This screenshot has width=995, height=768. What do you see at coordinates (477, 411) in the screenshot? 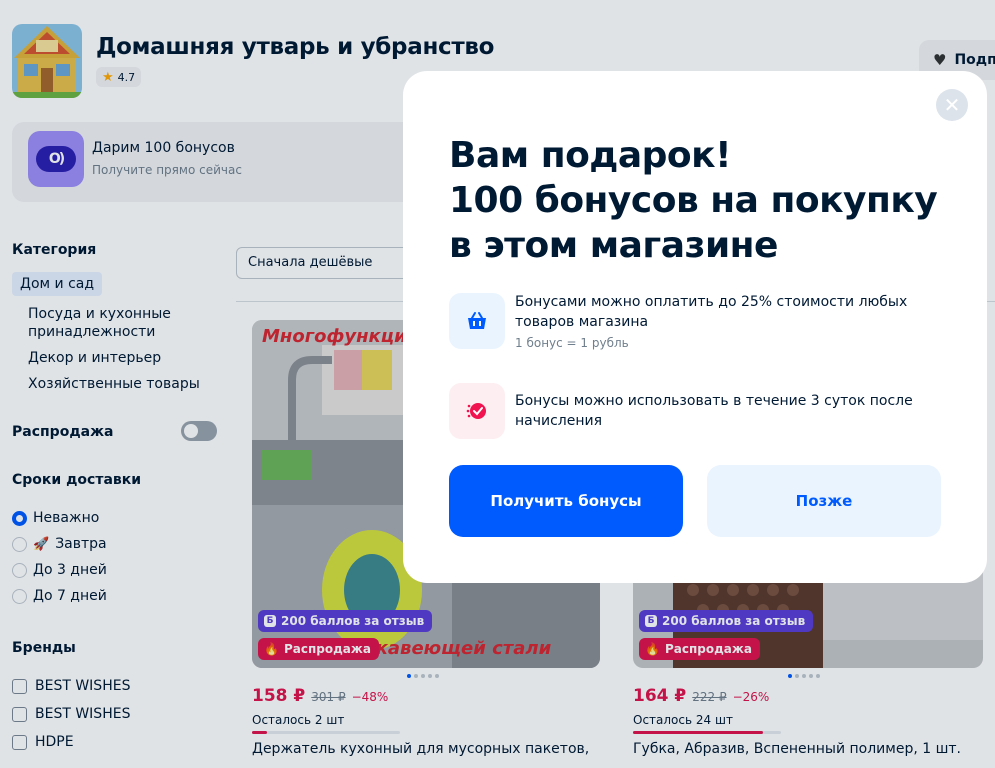
I see `timer-icon` at bounding box center [477, 411].